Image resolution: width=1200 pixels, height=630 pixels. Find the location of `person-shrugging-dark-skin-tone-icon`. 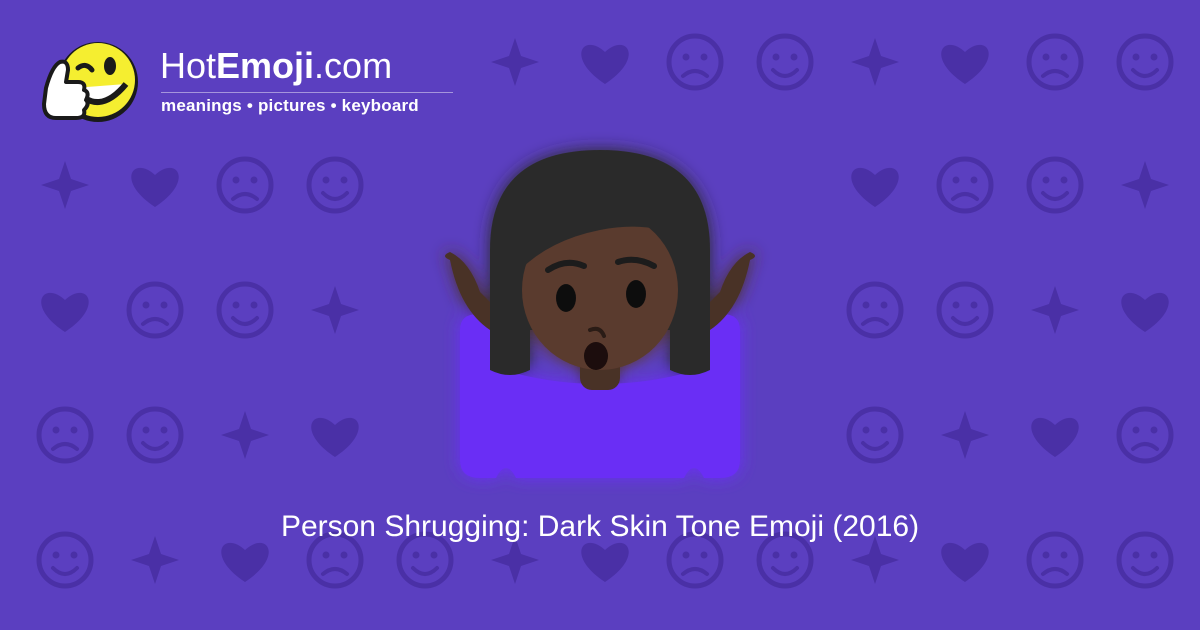

person-shrugging-dark-skin-tone-icon is located at coordinates (600, 314).